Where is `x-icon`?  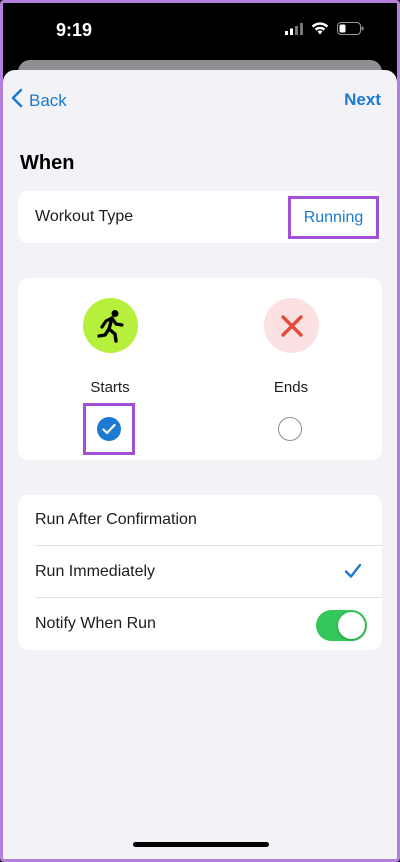 x-icon is located at coordinates (291, 325).